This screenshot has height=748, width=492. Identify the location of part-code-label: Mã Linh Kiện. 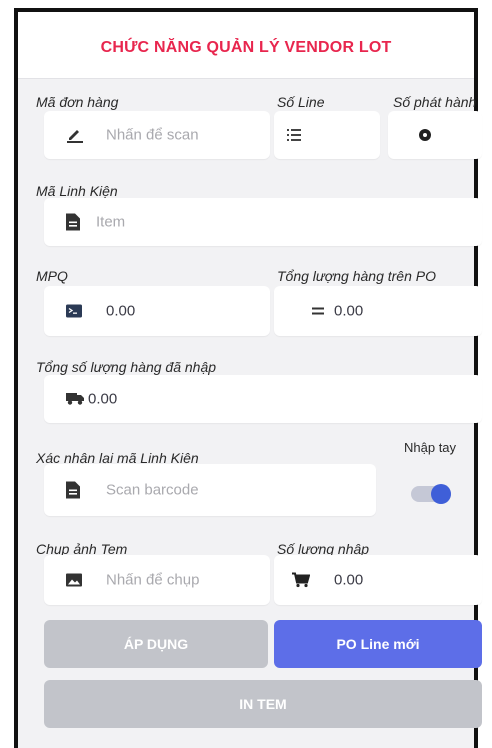
(77, 191).